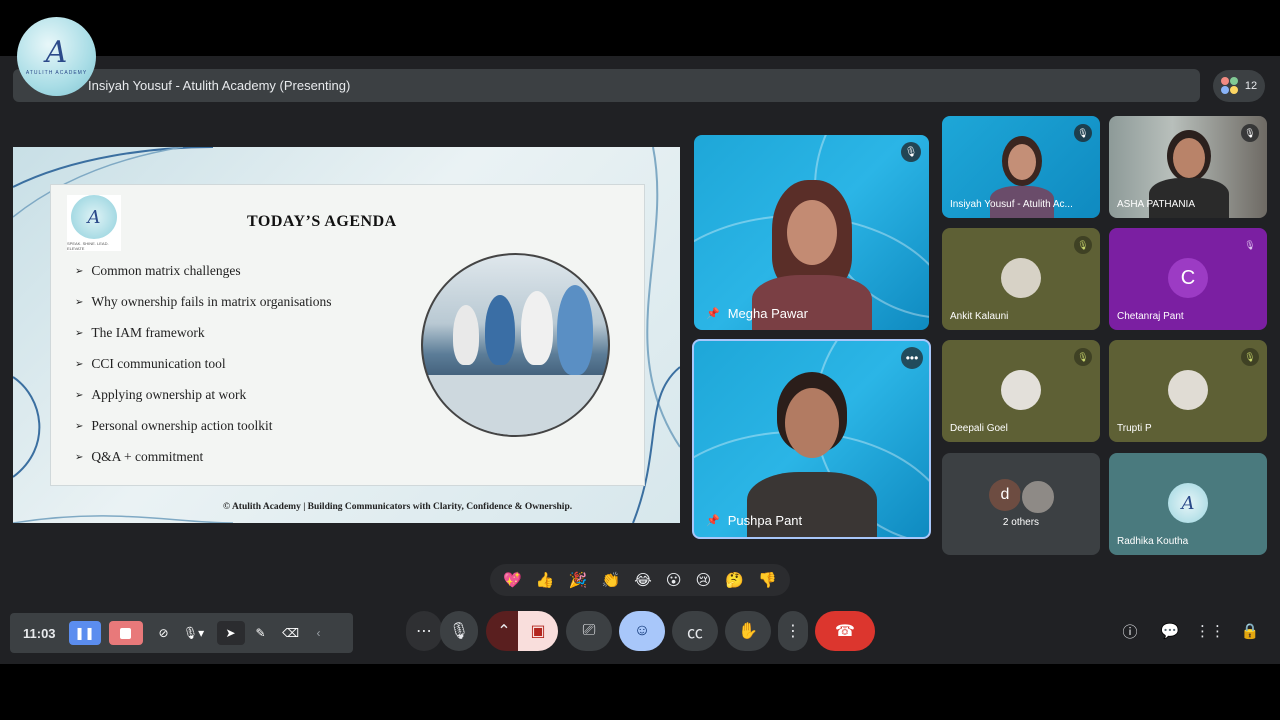 The width and height of the screenshot is (1280, 720). I want to click on reaction-clap: 👏, so click(610, 580).